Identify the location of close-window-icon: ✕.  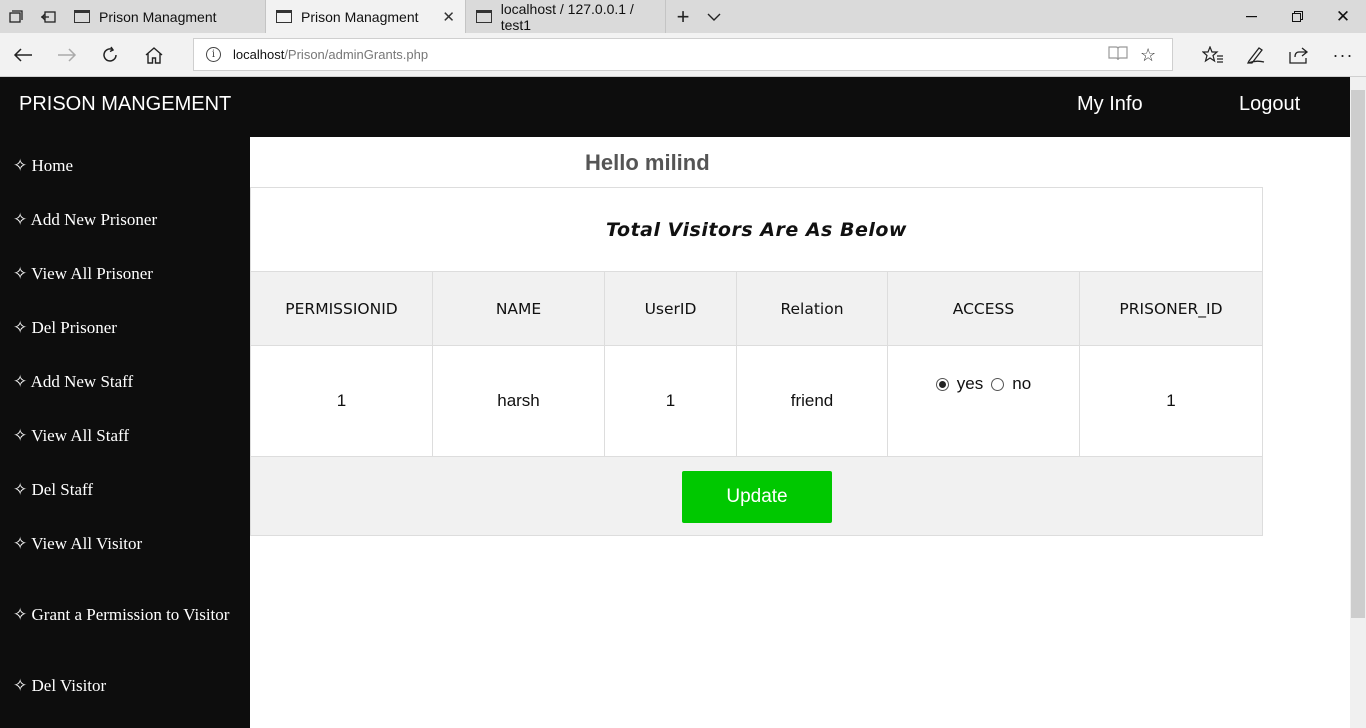
(1343, 16).